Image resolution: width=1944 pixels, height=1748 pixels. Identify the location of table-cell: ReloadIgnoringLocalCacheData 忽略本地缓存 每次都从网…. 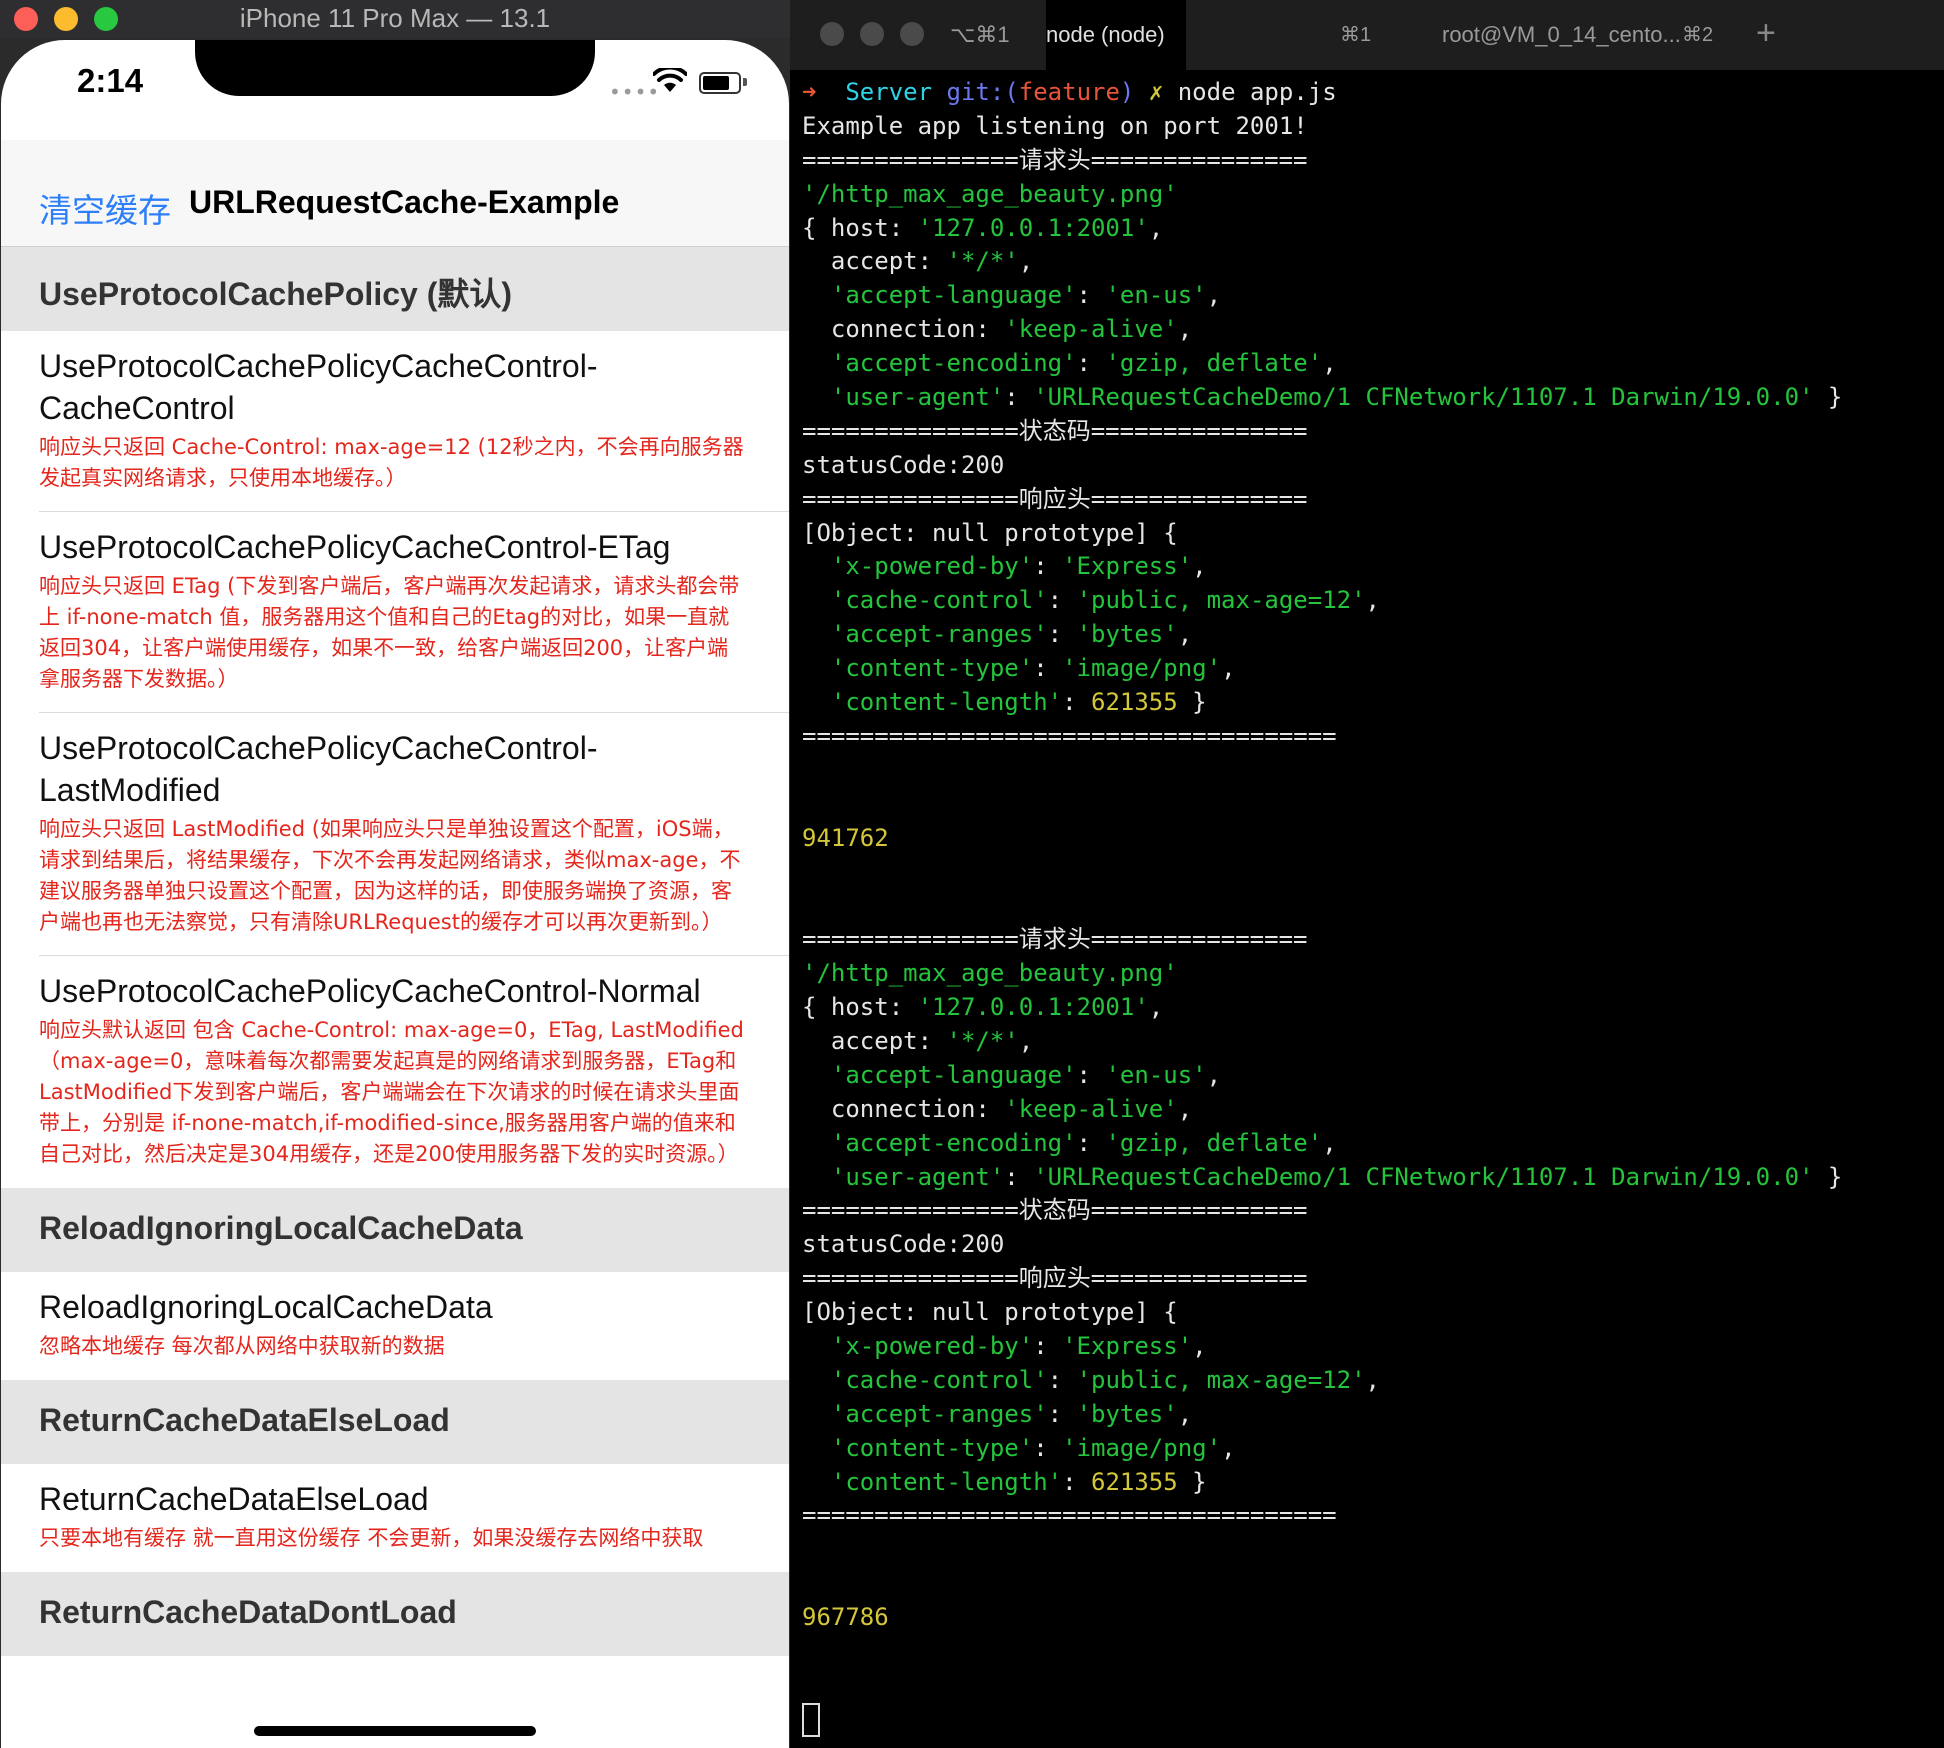
(395, 1326).